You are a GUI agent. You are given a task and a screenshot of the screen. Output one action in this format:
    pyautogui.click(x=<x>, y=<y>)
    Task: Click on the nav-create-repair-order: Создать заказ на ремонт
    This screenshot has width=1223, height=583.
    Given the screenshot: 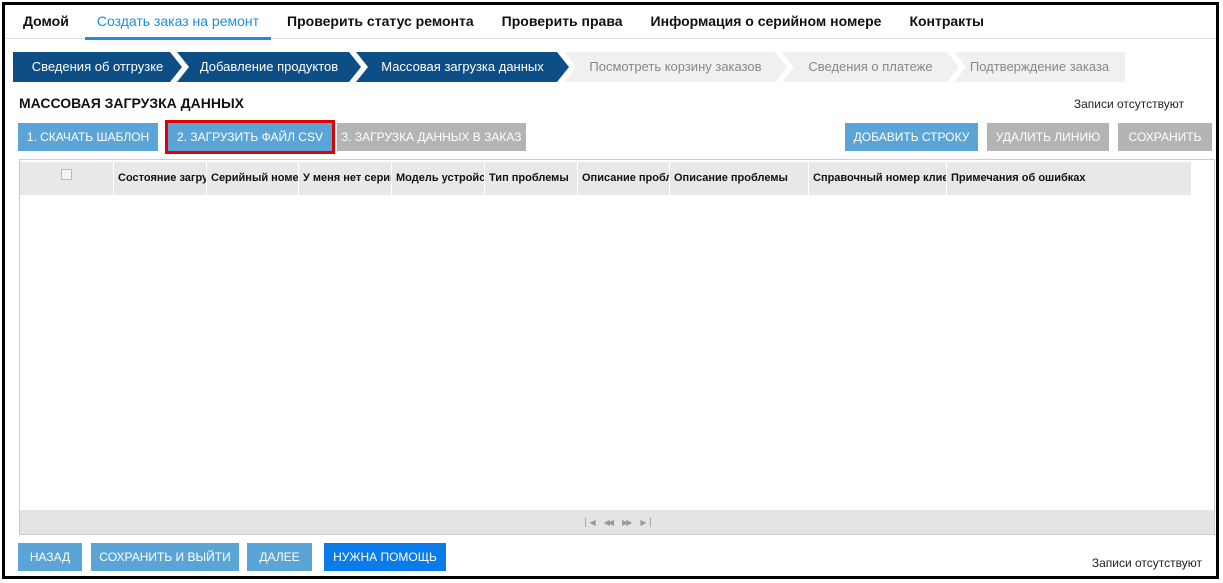 What is the action you would take?
    pyautogui.click(x=178, y=22)
    